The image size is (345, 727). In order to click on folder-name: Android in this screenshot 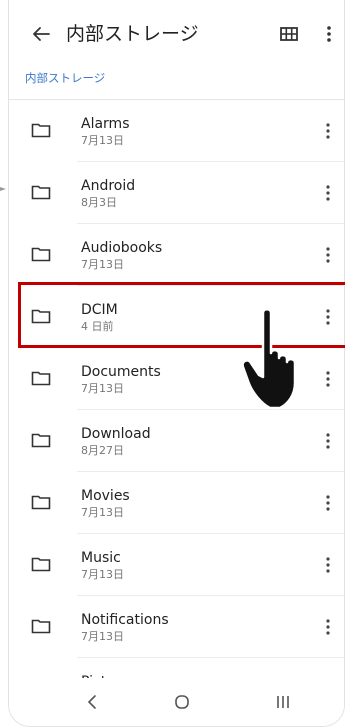, I will do `click(108, 186)`.